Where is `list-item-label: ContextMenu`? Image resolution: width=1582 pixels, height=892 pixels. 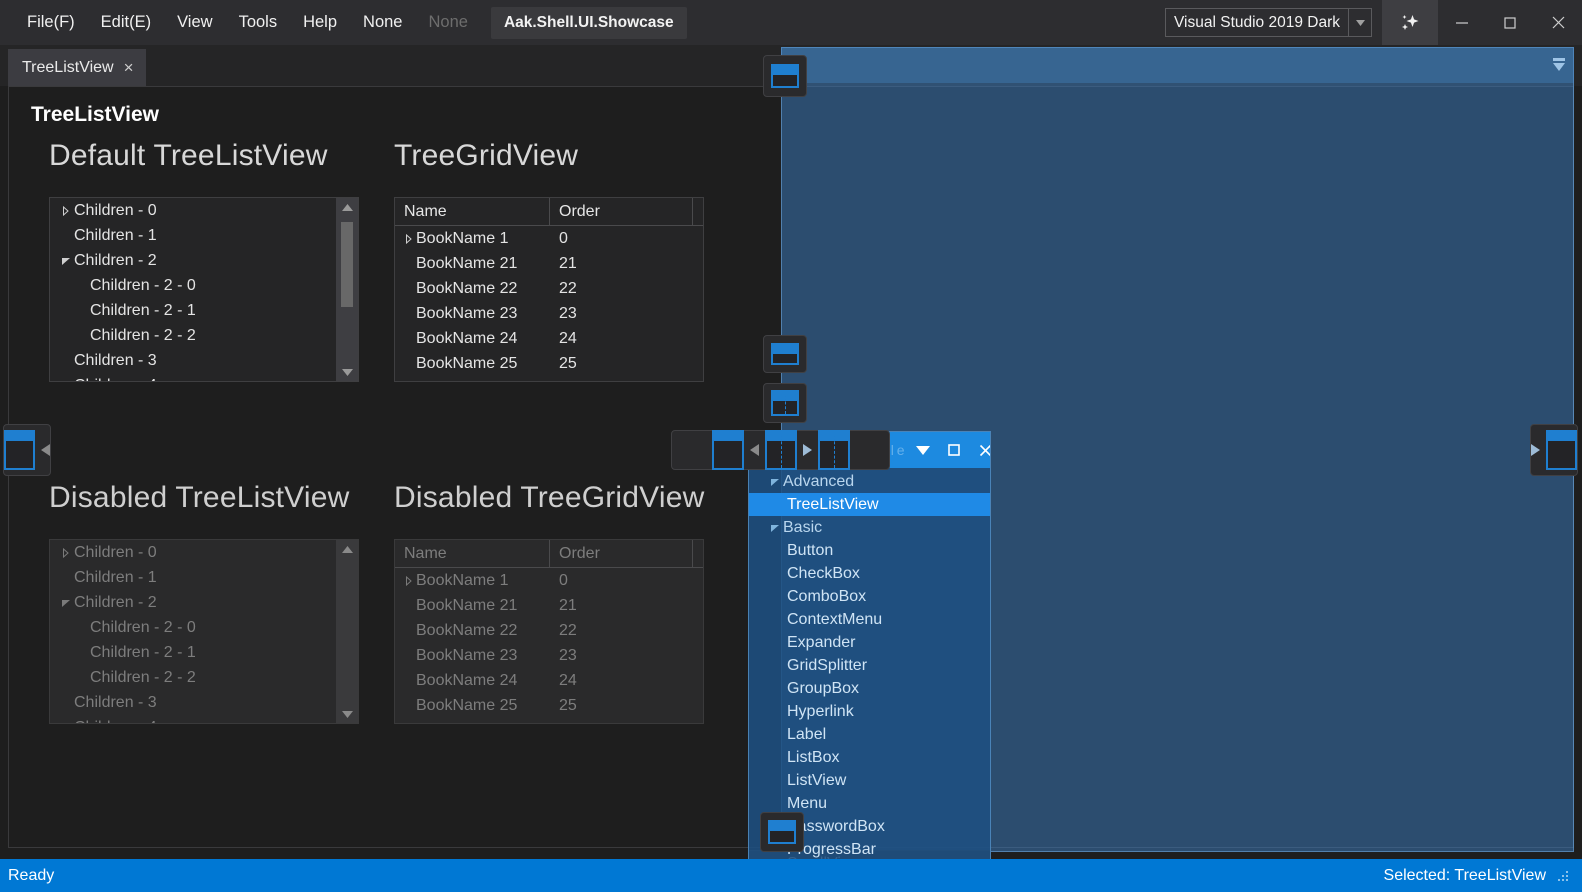
list-item-label: ContextMenu is located at coordinates (835, 619).